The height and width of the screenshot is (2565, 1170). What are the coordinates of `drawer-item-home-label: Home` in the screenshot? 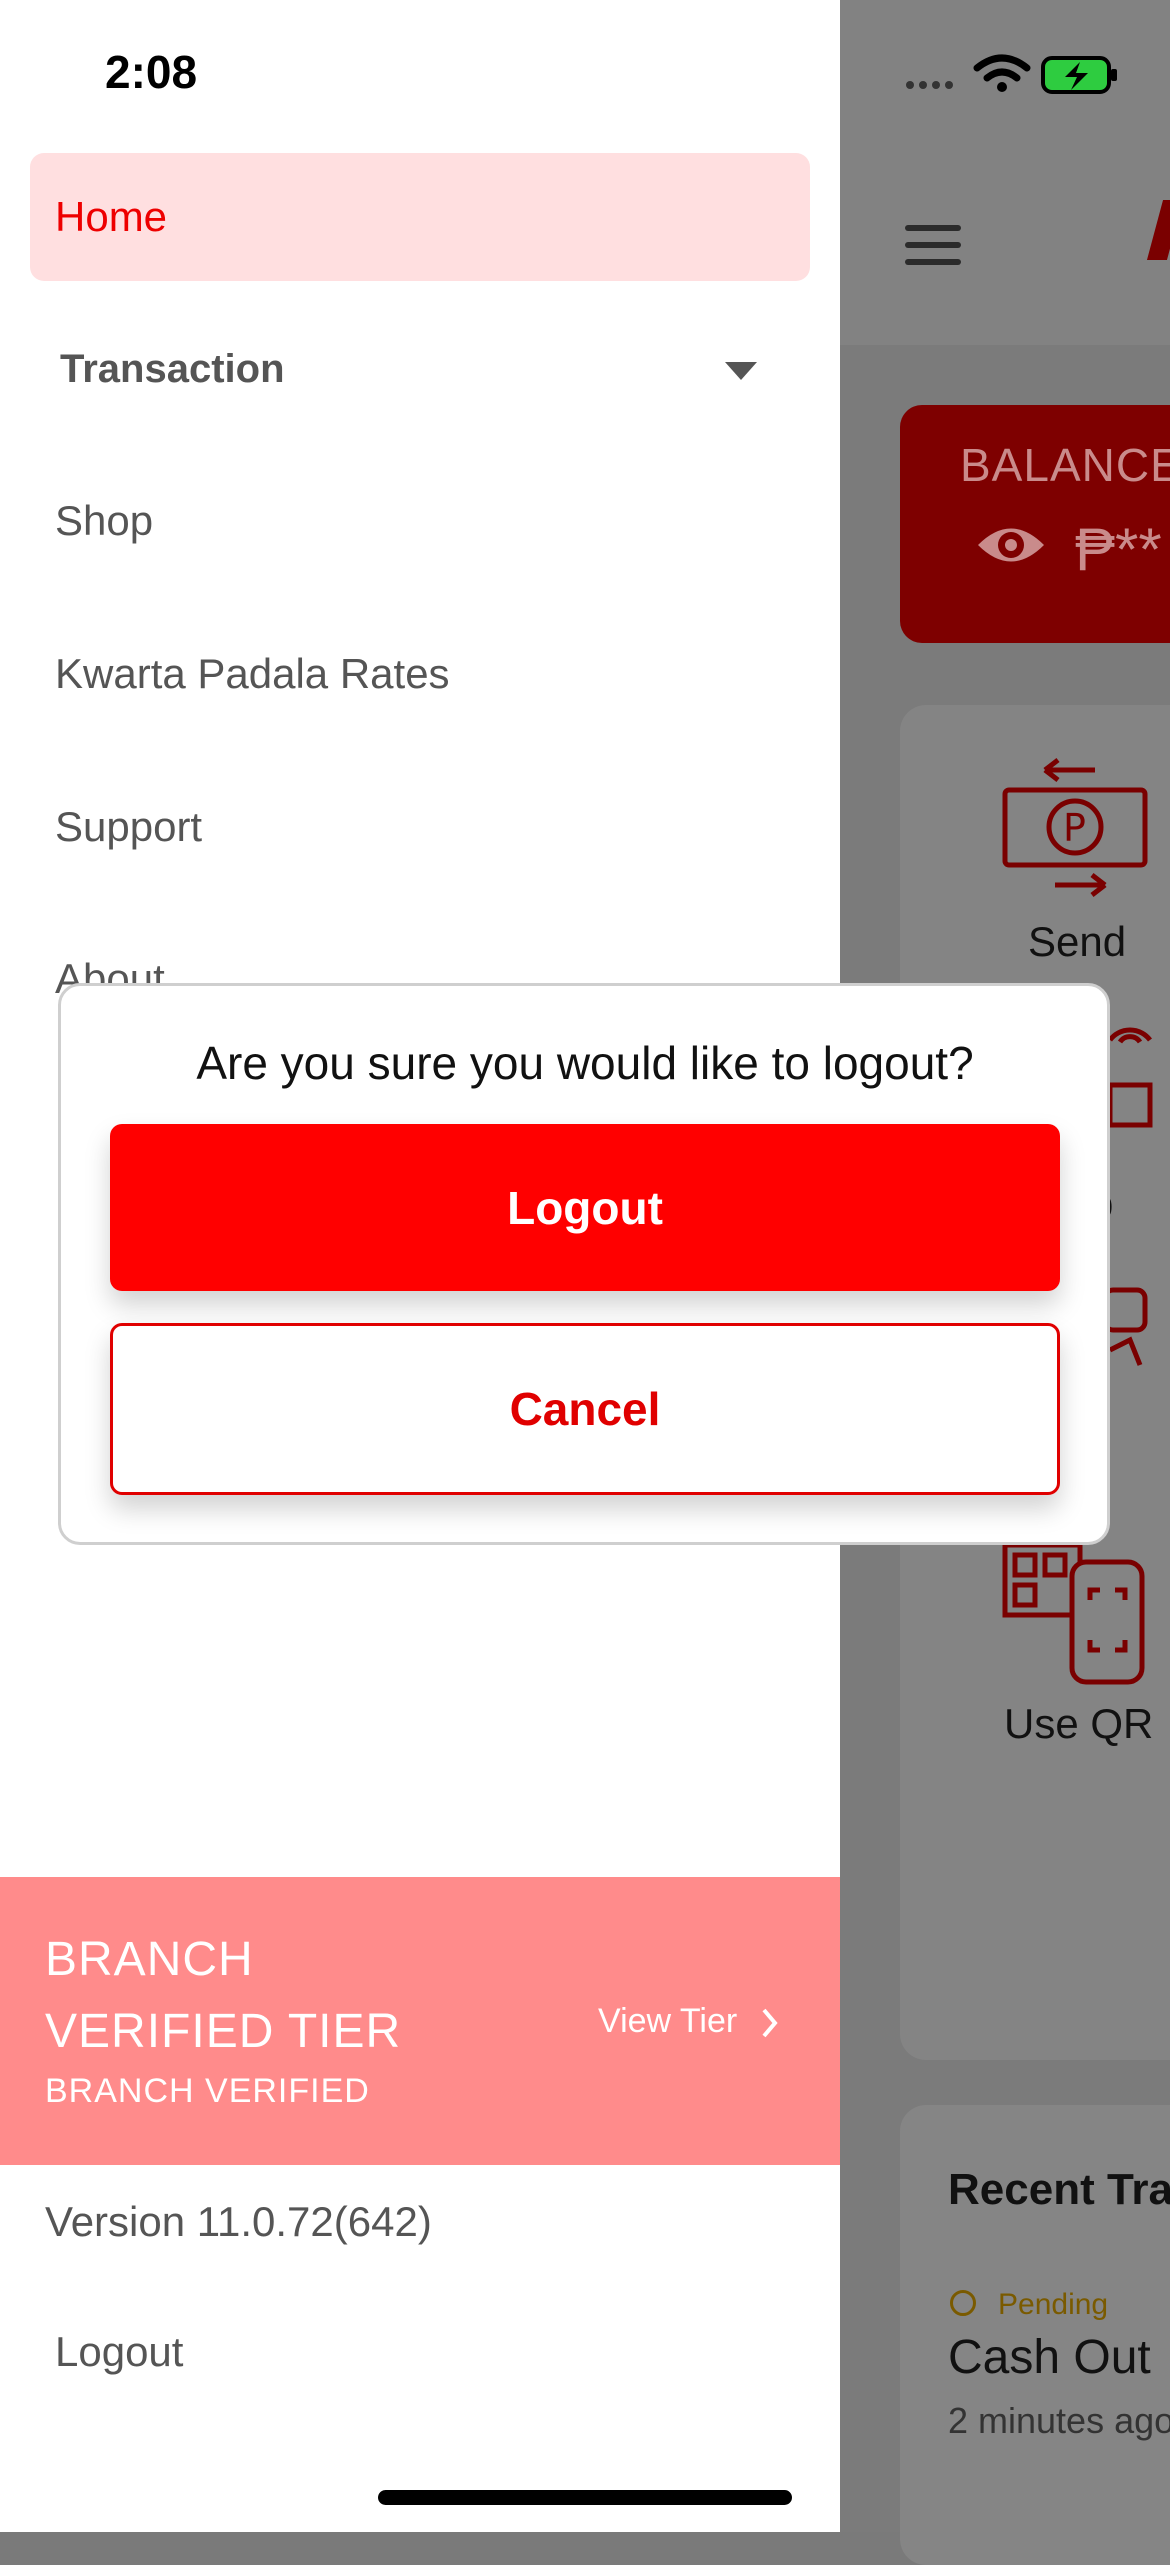 It's located at (111, 217).